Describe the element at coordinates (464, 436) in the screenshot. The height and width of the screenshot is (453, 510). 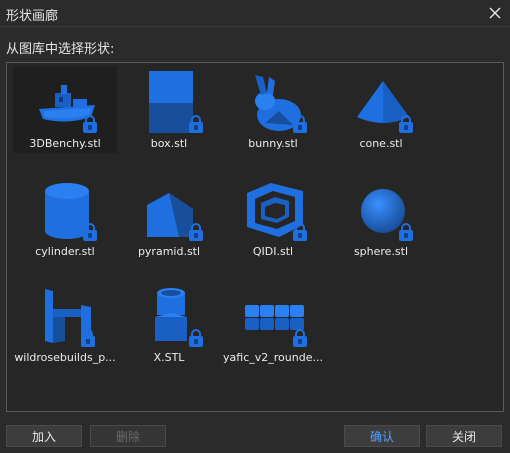
I see `close-button: 关闭` at that location.